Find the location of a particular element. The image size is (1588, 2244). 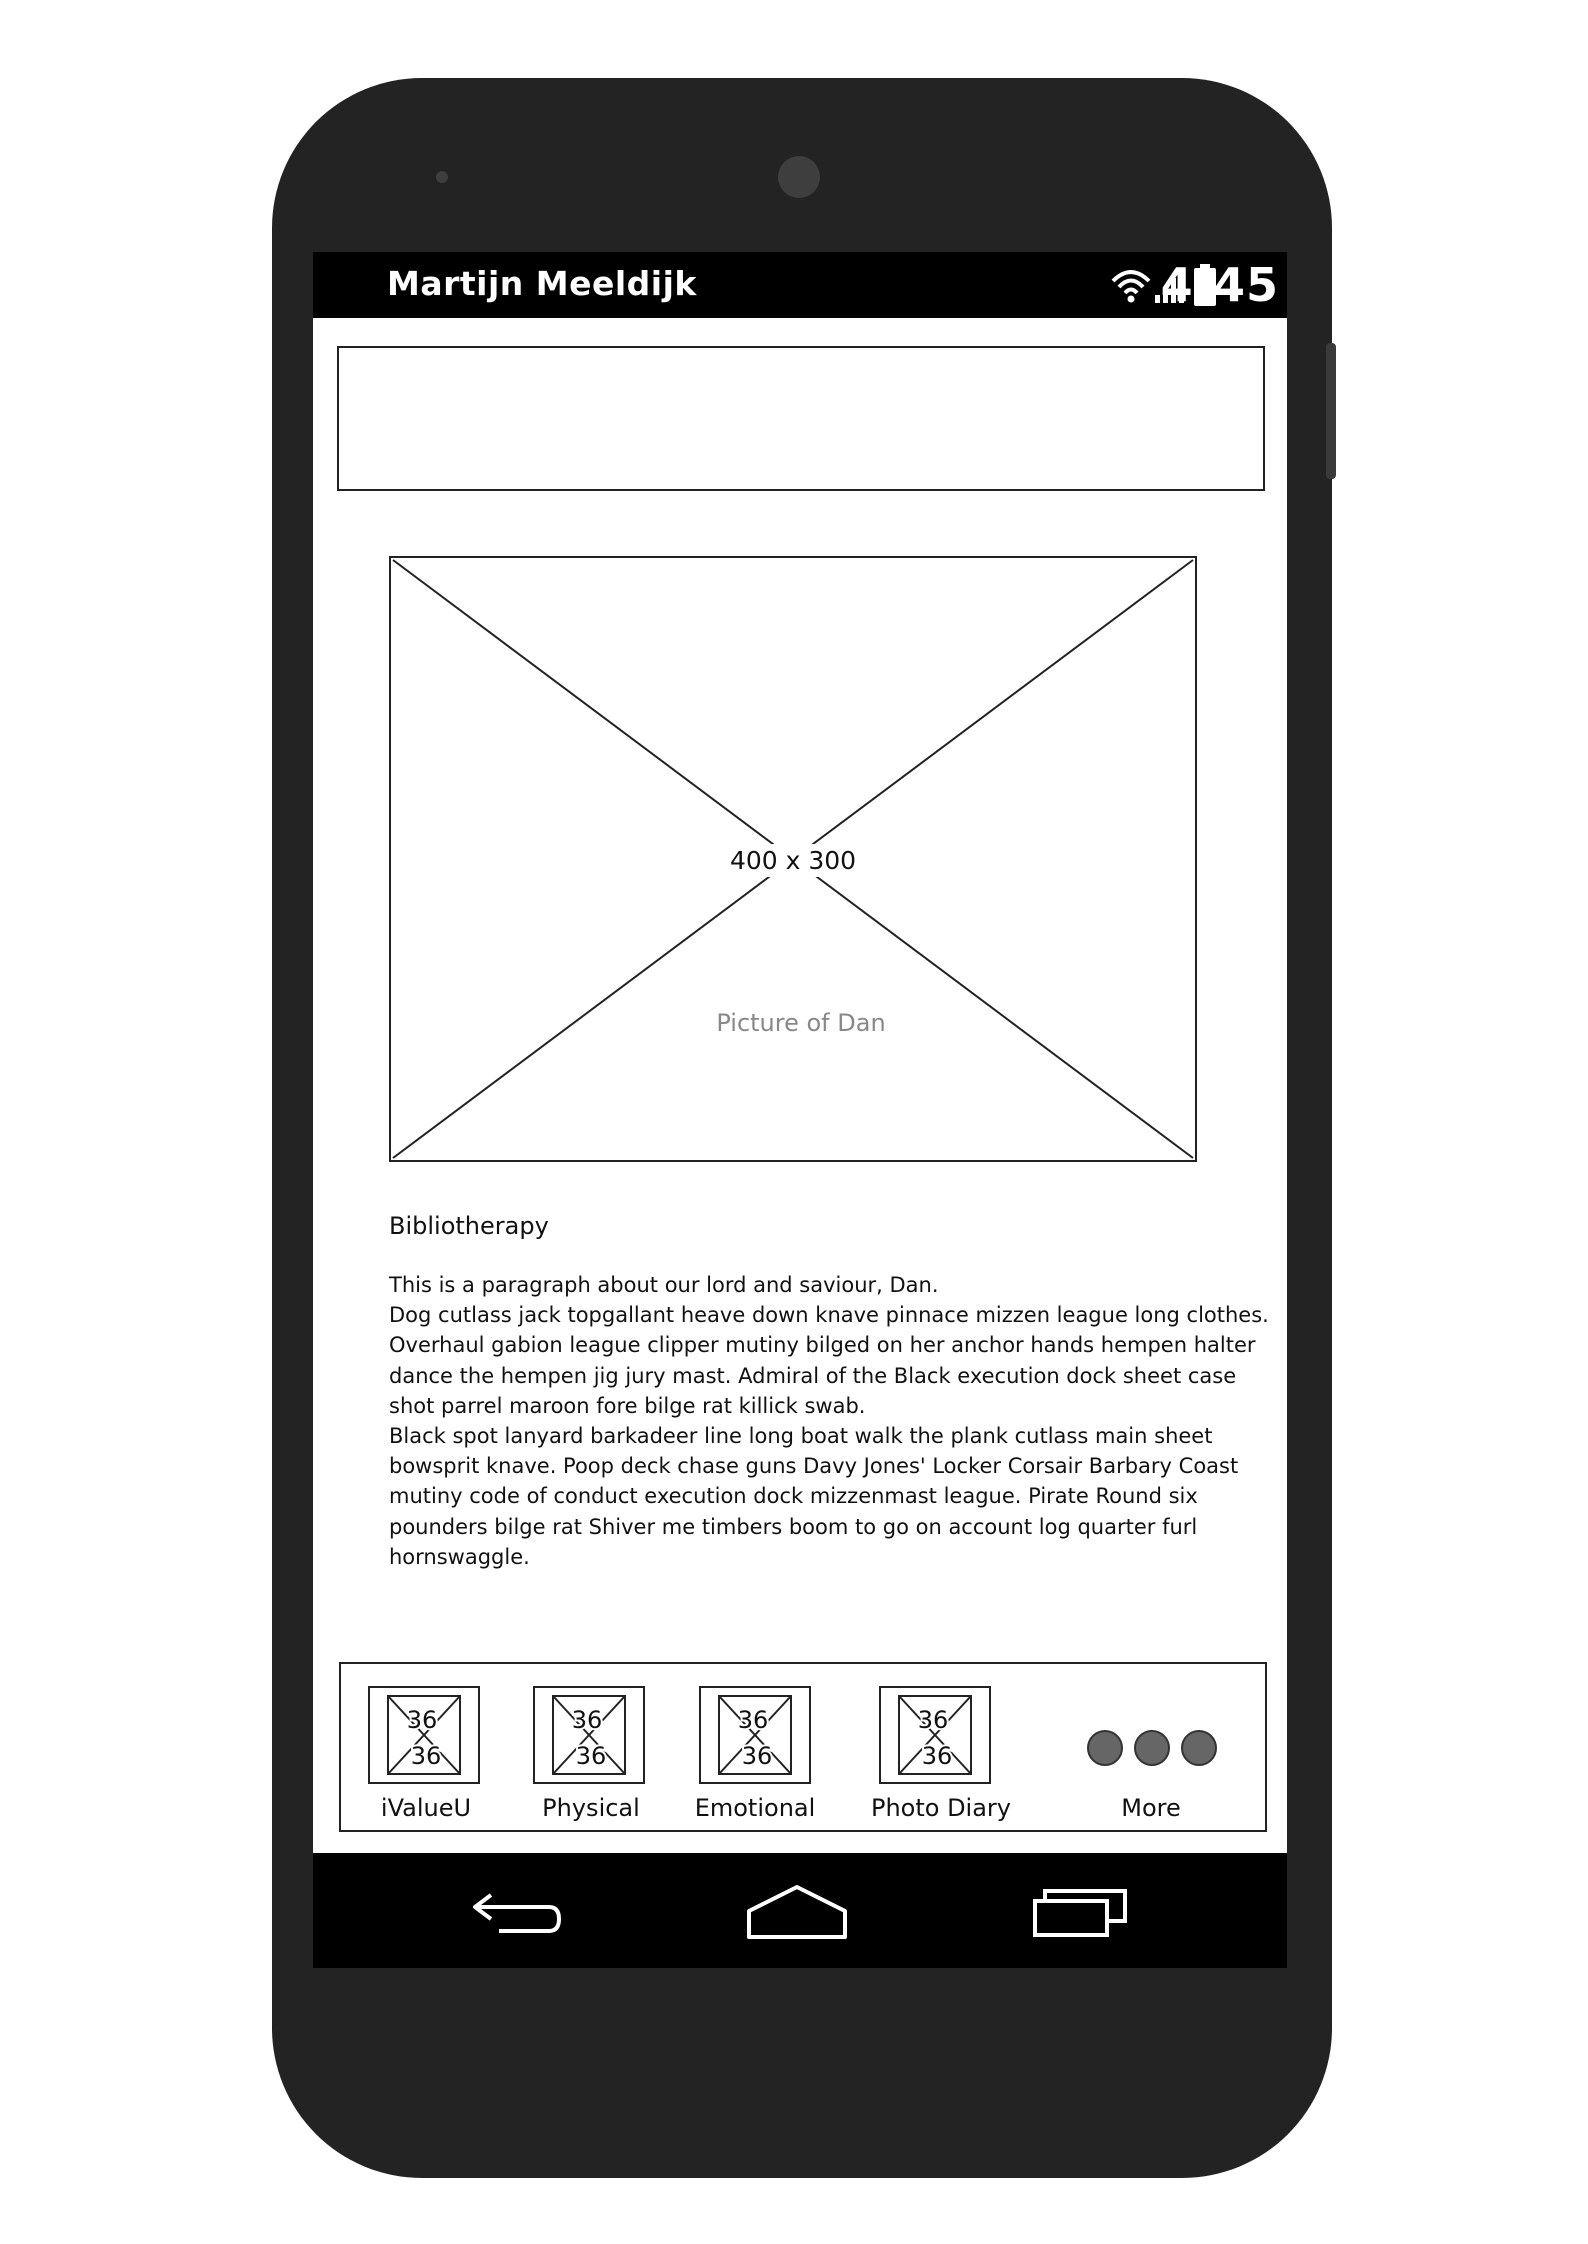

nav-item-more: More is located at coordinates (1156, 1747).